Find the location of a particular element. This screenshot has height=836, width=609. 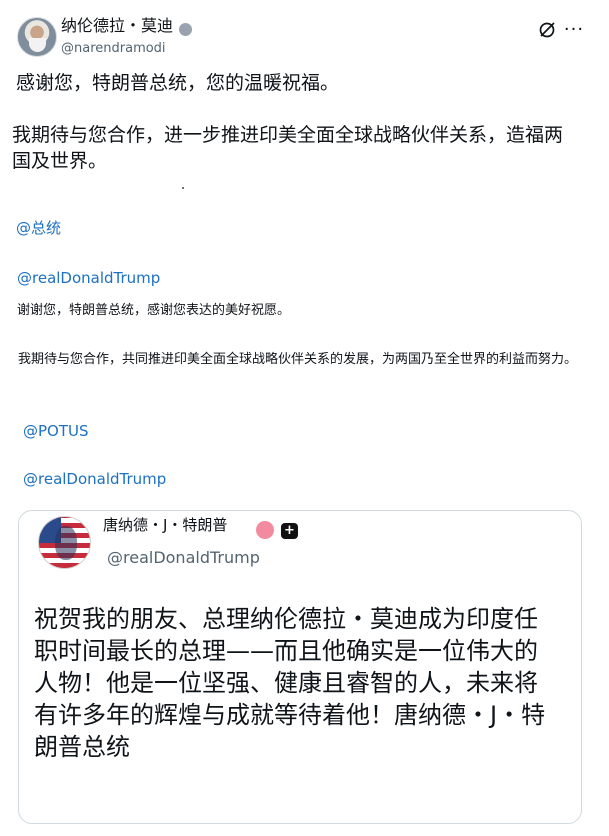

mention-link: @POTUS is located at coordinates (56, 431).